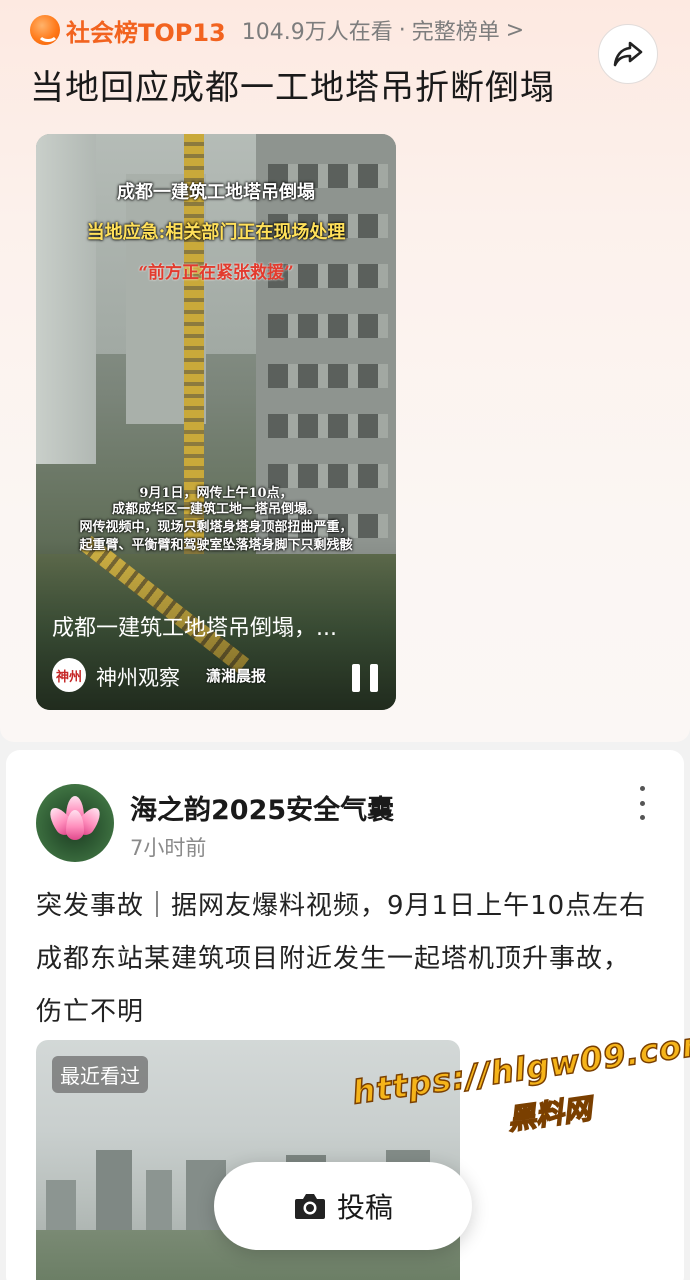 The height and width of the screenshot is (1280, 690). I want to click on video-source-watermark: 潇湘晨报, so click(236, 676).